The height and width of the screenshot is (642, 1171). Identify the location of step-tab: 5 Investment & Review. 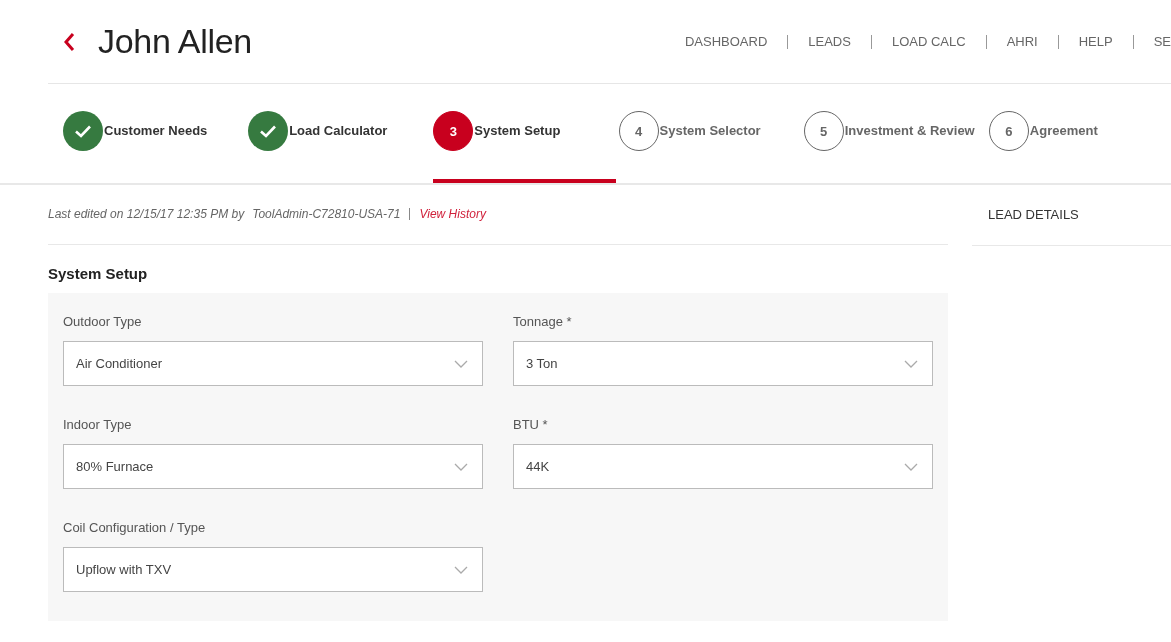
(894, 133).